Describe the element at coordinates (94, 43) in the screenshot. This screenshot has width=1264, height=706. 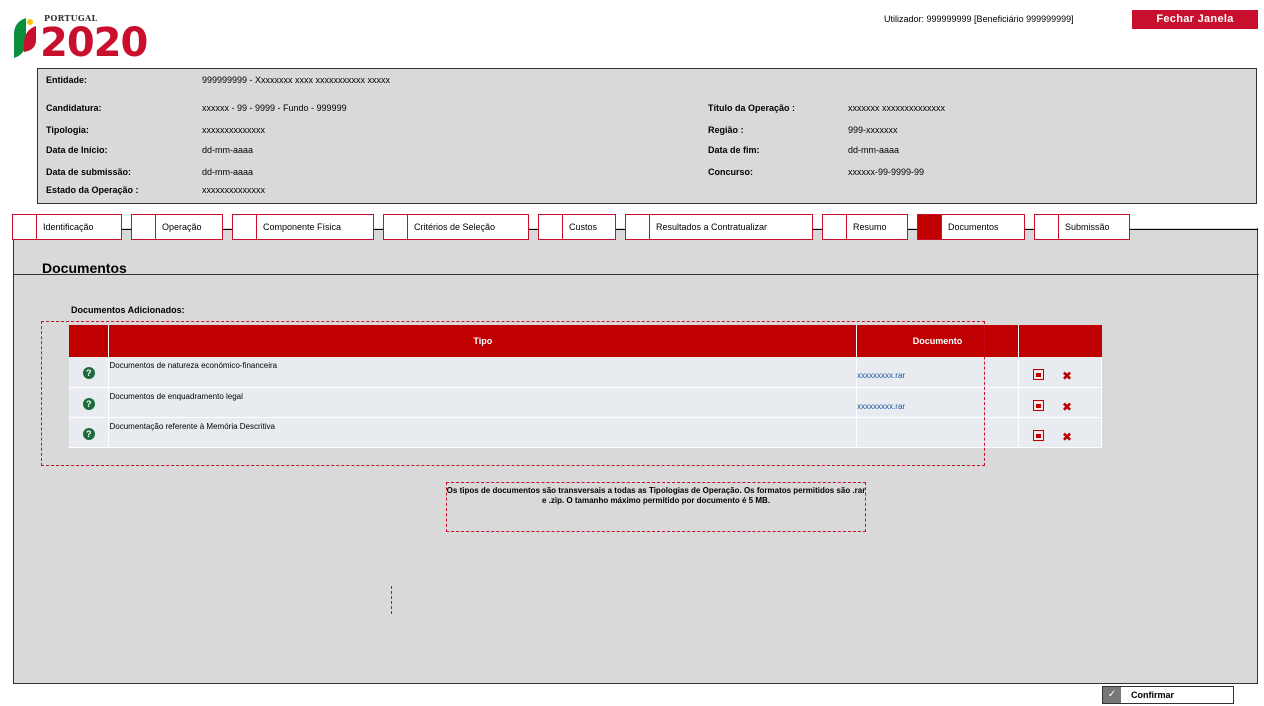
I see `logo-year: 2020` at that location.